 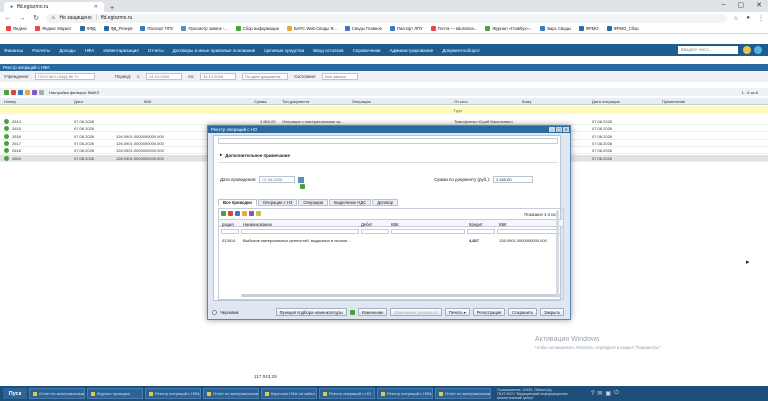 I want to click on menu-item: Целевые средства, so click(x=284, y=50).